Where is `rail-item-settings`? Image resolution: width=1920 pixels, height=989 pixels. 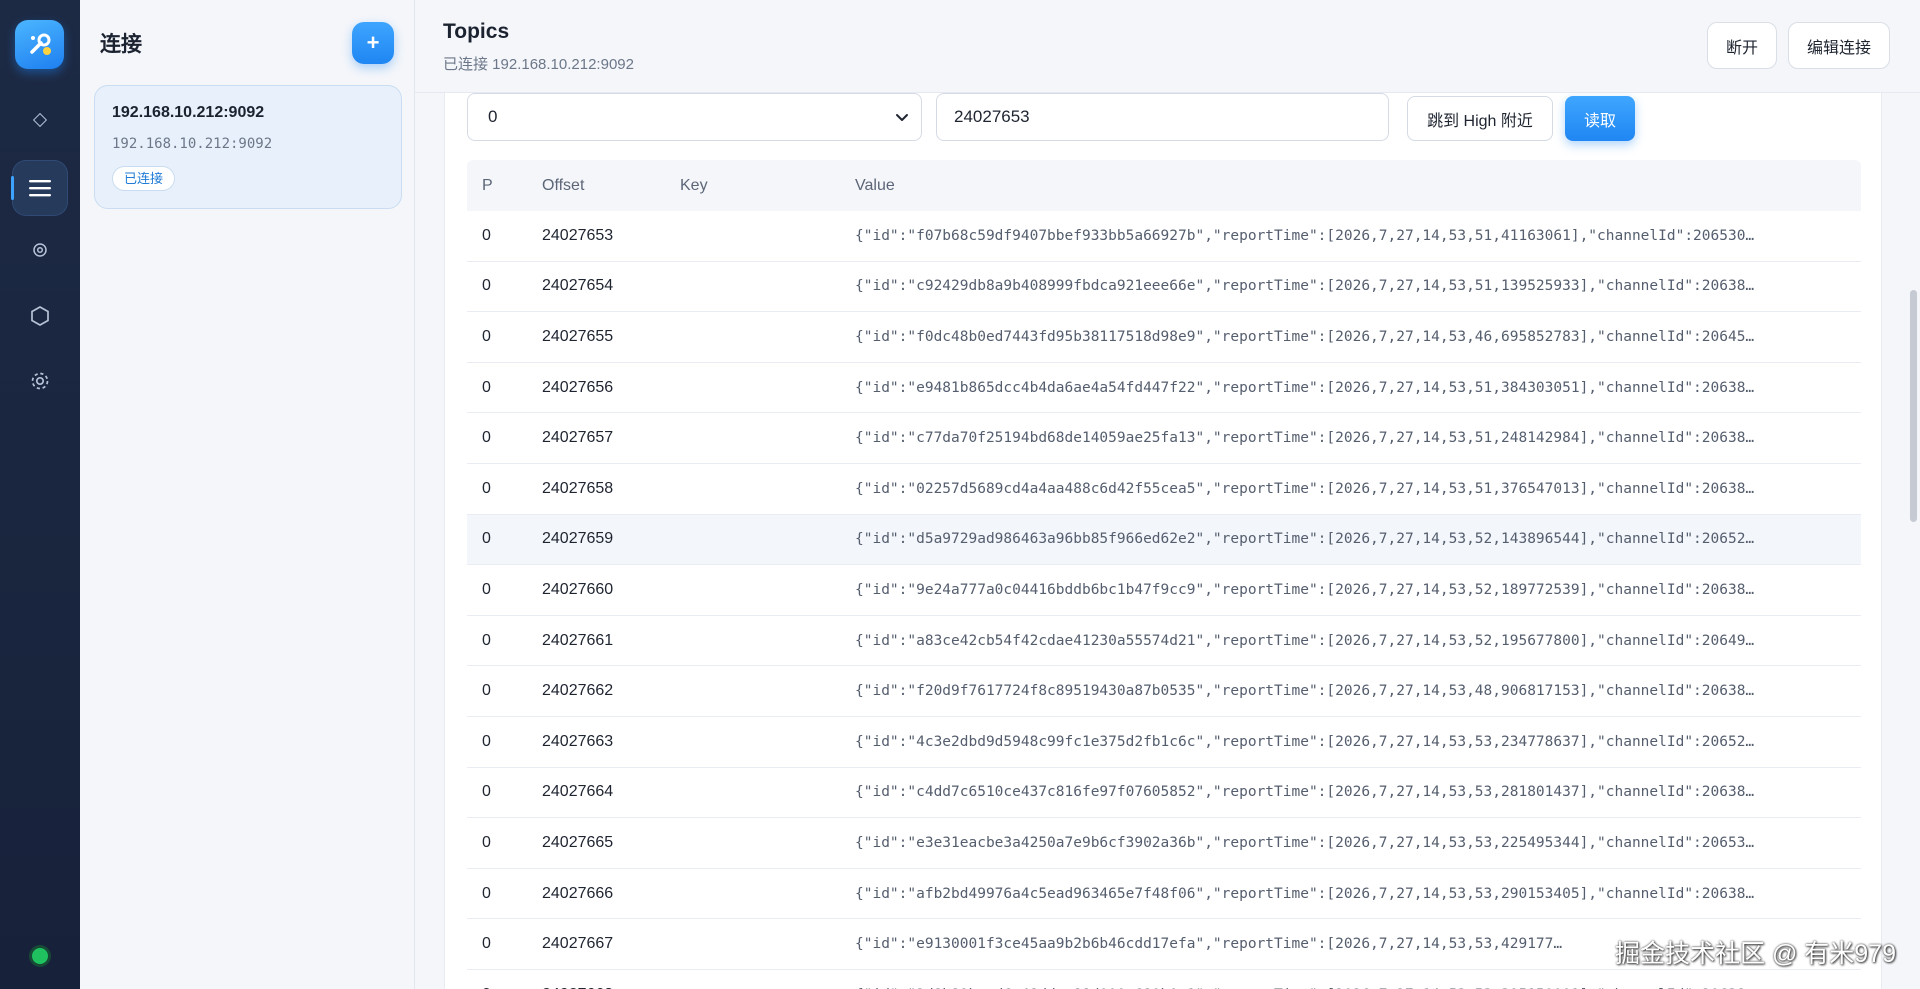 rail-item-settings is located at coordinates (40, 381).